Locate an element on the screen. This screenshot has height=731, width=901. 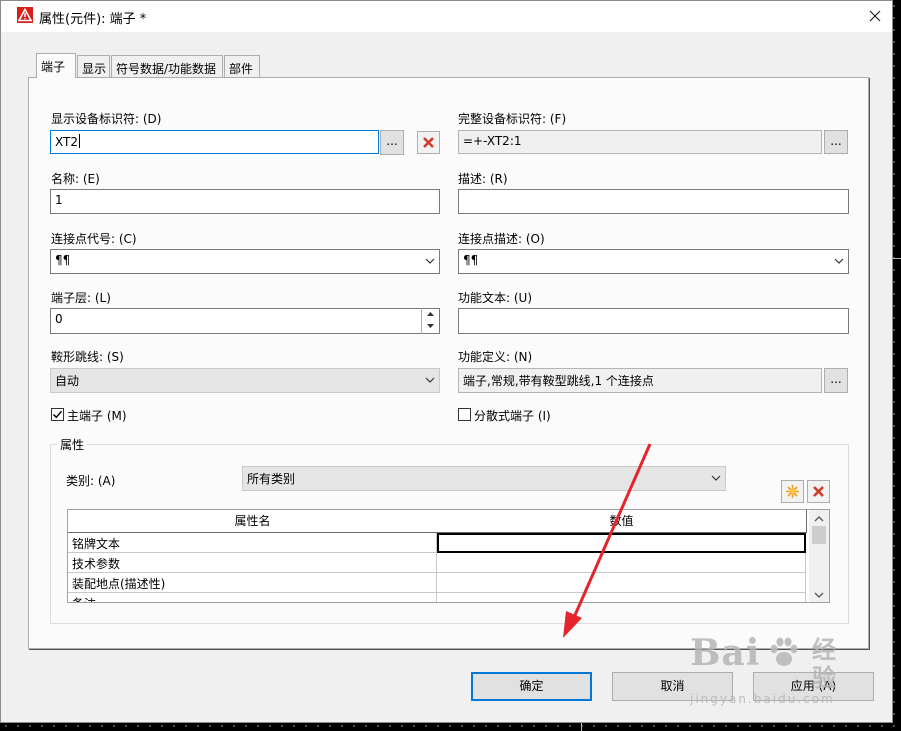
column-header-property-name: 属性名 is located at coordinates (253, 521).